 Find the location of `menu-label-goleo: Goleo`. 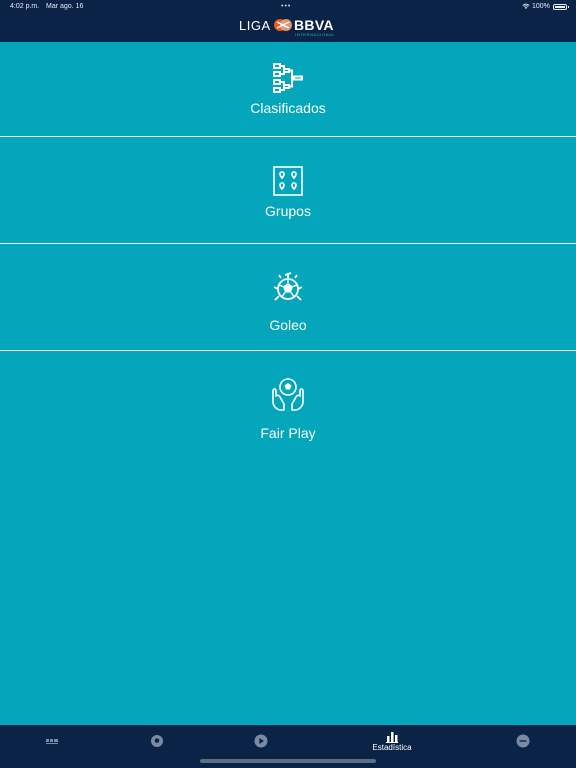

menu-label-goleo: Goleo is located at coordinates (288, 325).